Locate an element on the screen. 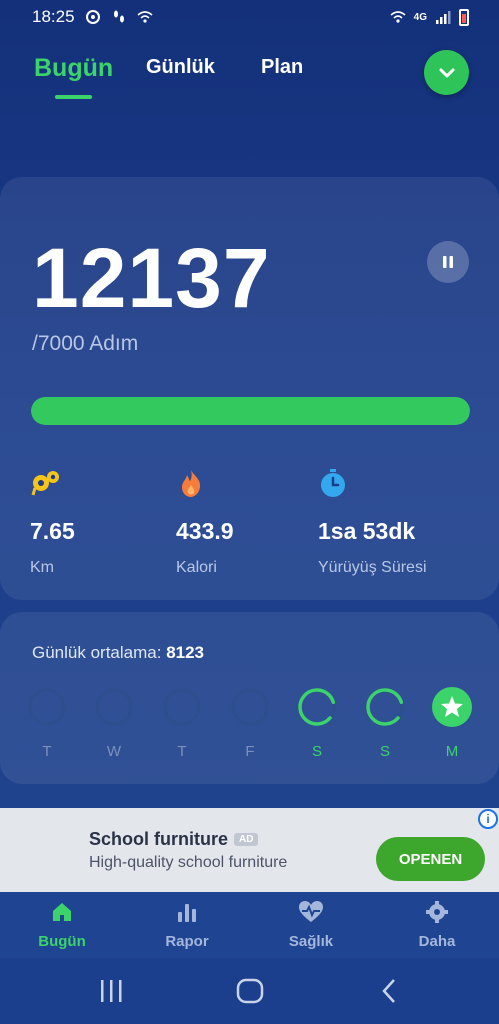 This screenshot has height=1024, width=499. day-label: F is located at coordinates (250, 751).